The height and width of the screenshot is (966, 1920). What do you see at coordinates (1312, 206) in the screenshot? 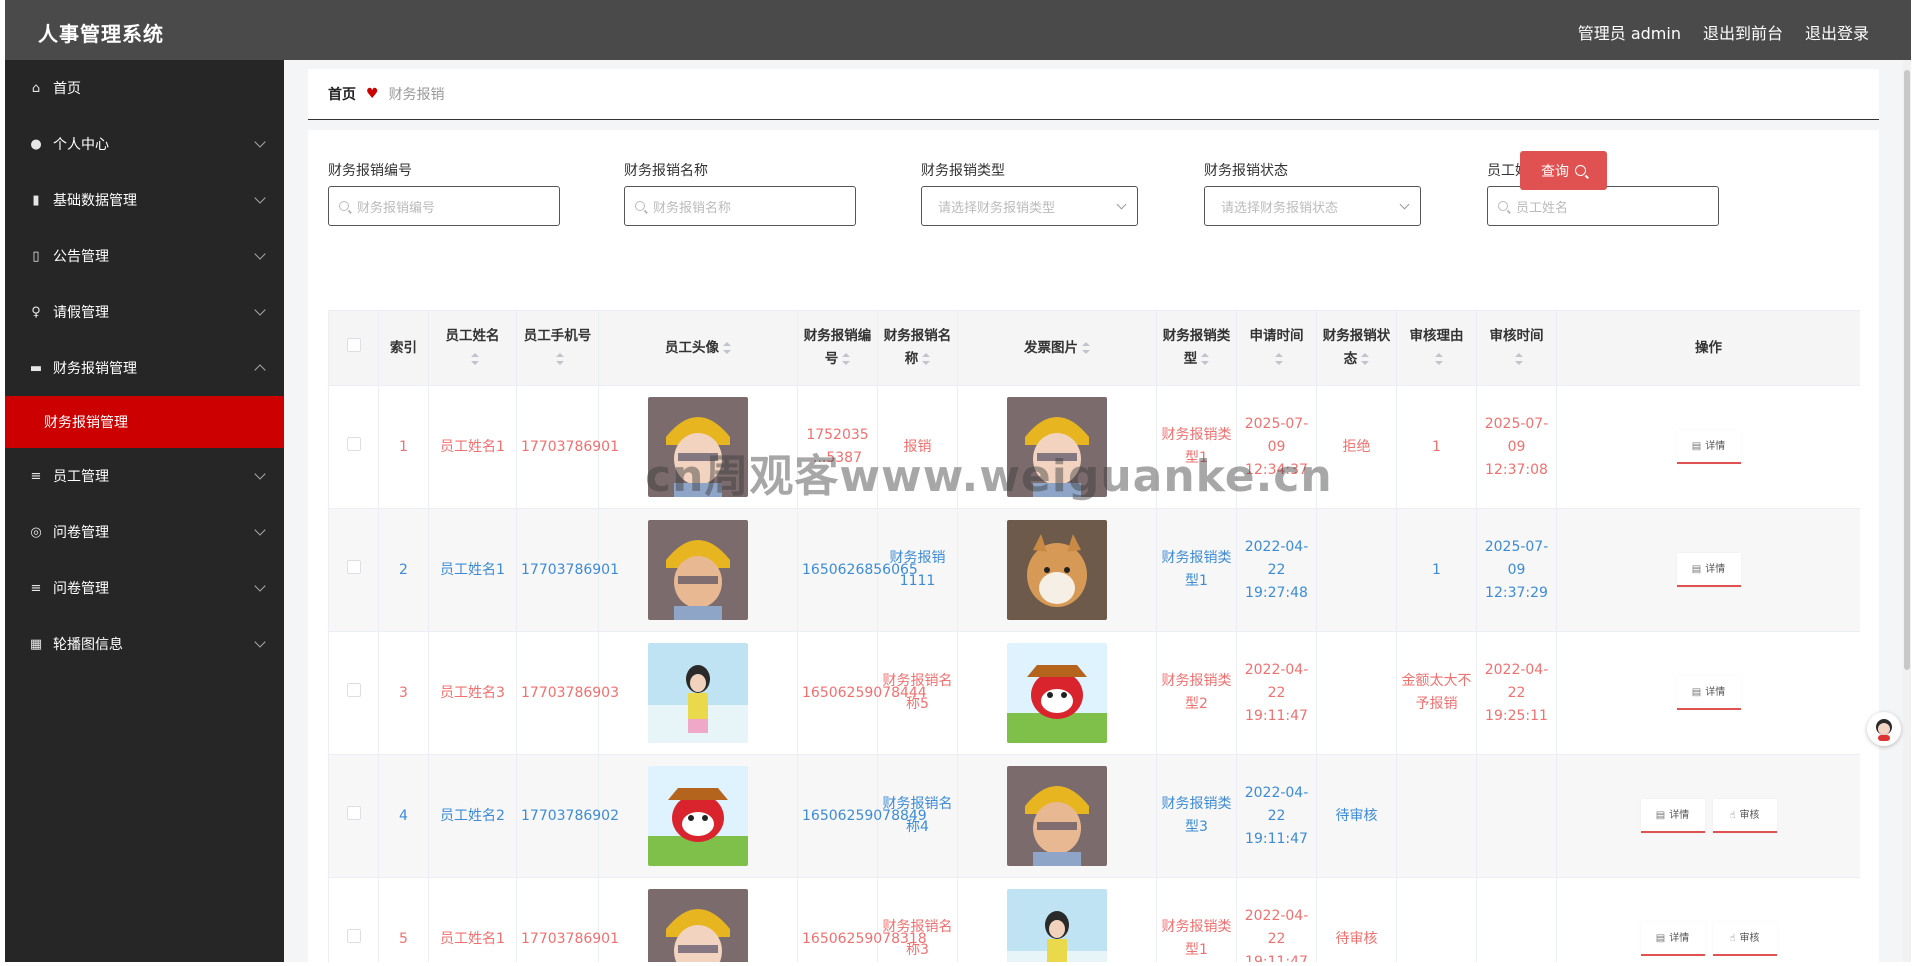
I see `status-select: 请选择财务报销状态` at bounding box center [1312, 206].